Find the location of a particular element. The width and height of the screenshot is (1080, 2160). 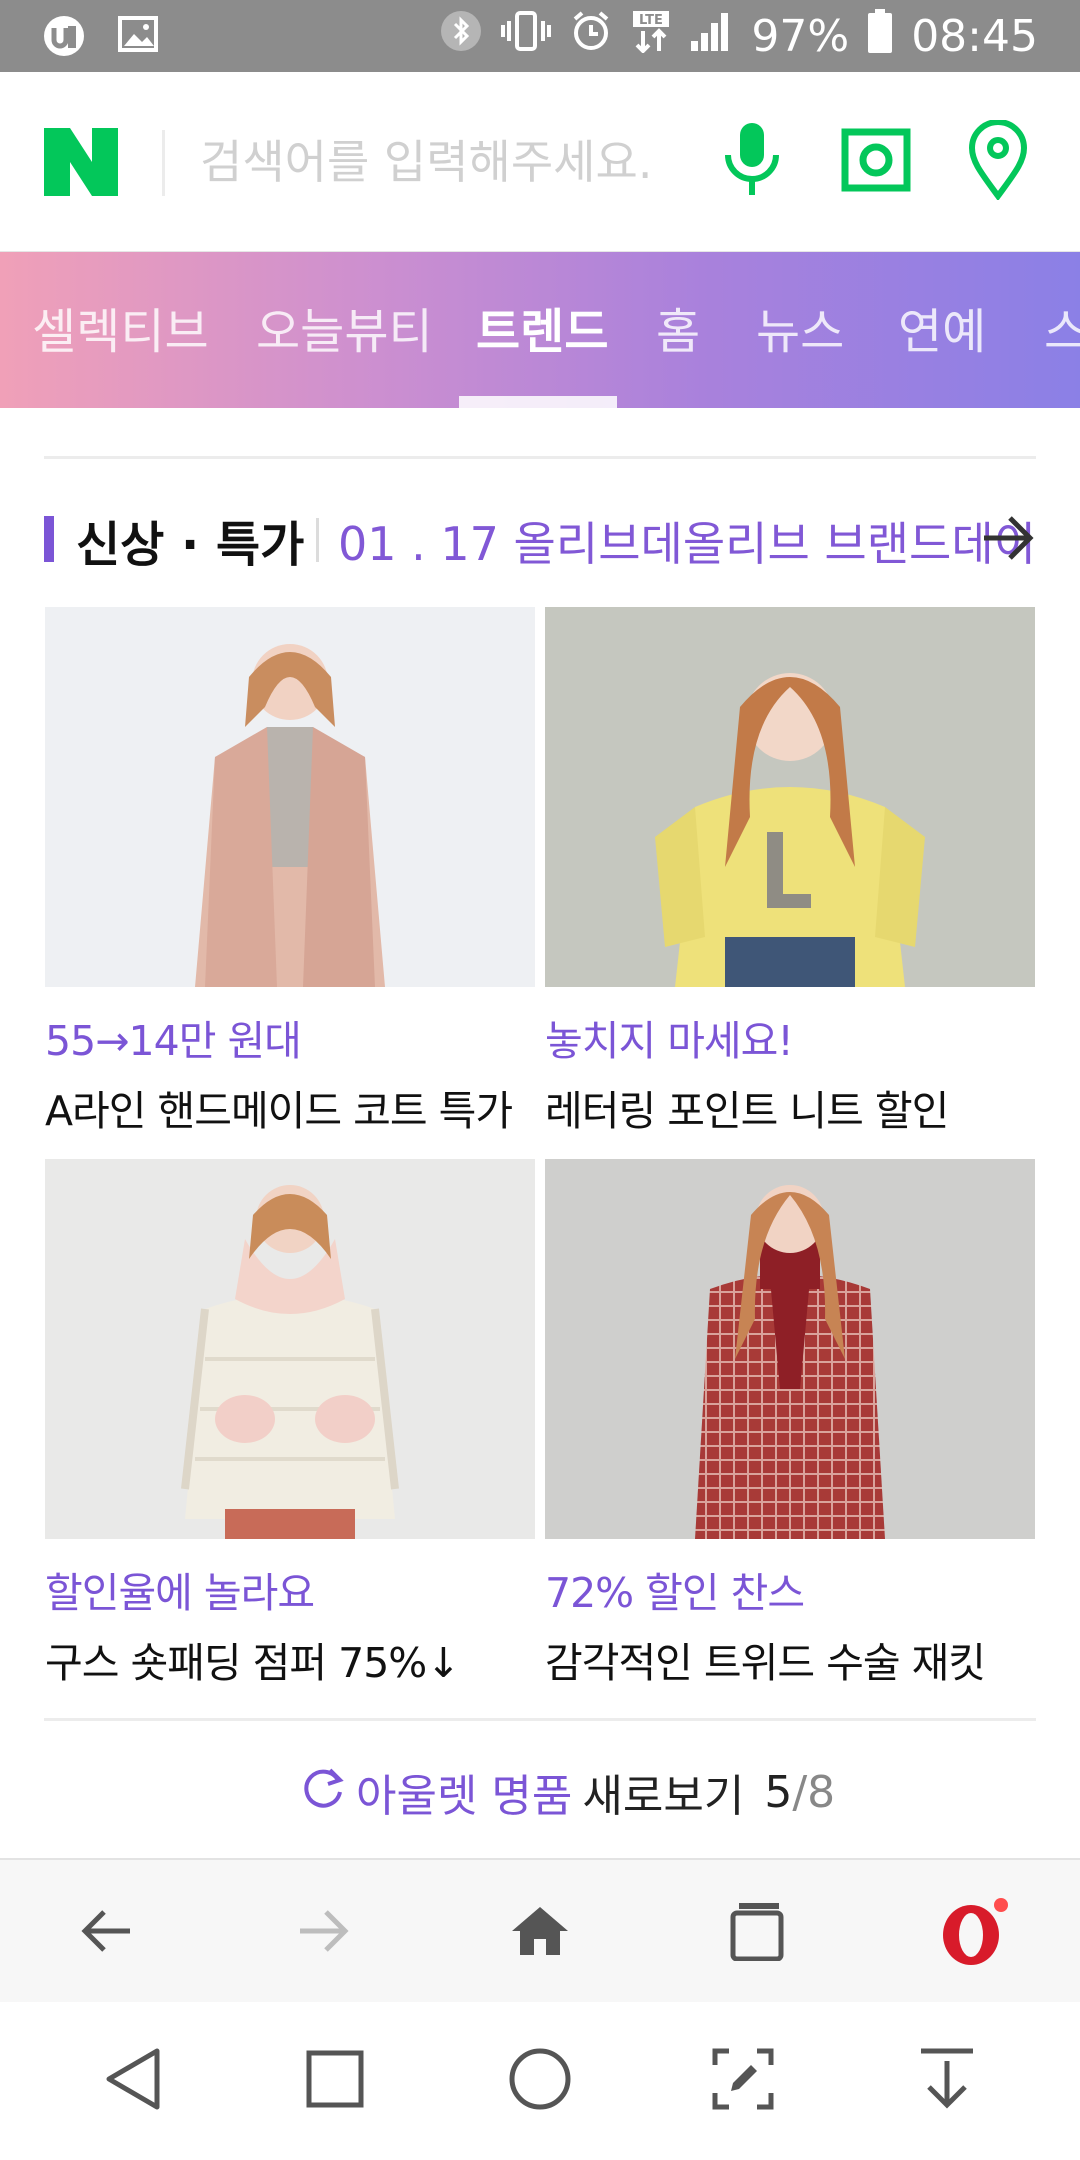

product-image-yellow-knit is located at coordinates (790, 797).